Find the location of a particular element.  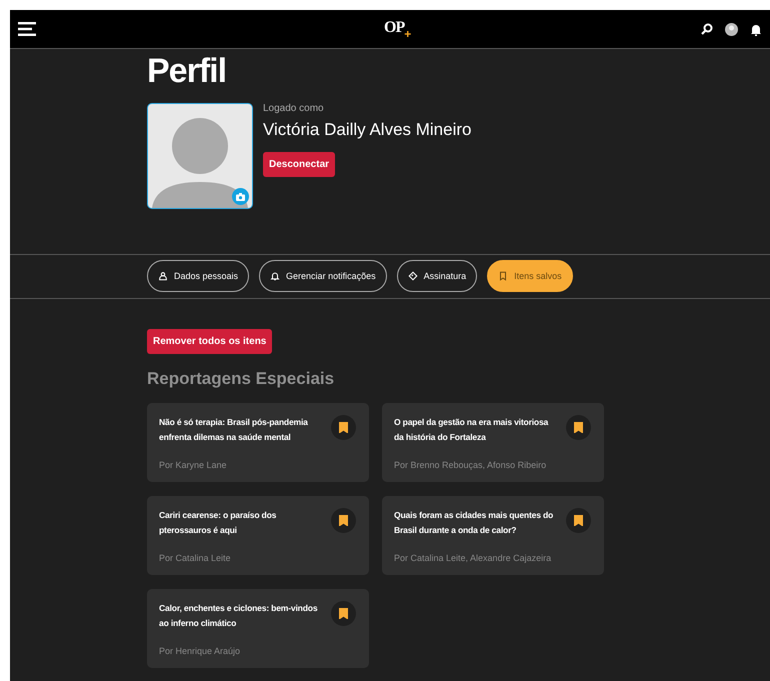

logo: OP+ is located at coordinates (398, 28).